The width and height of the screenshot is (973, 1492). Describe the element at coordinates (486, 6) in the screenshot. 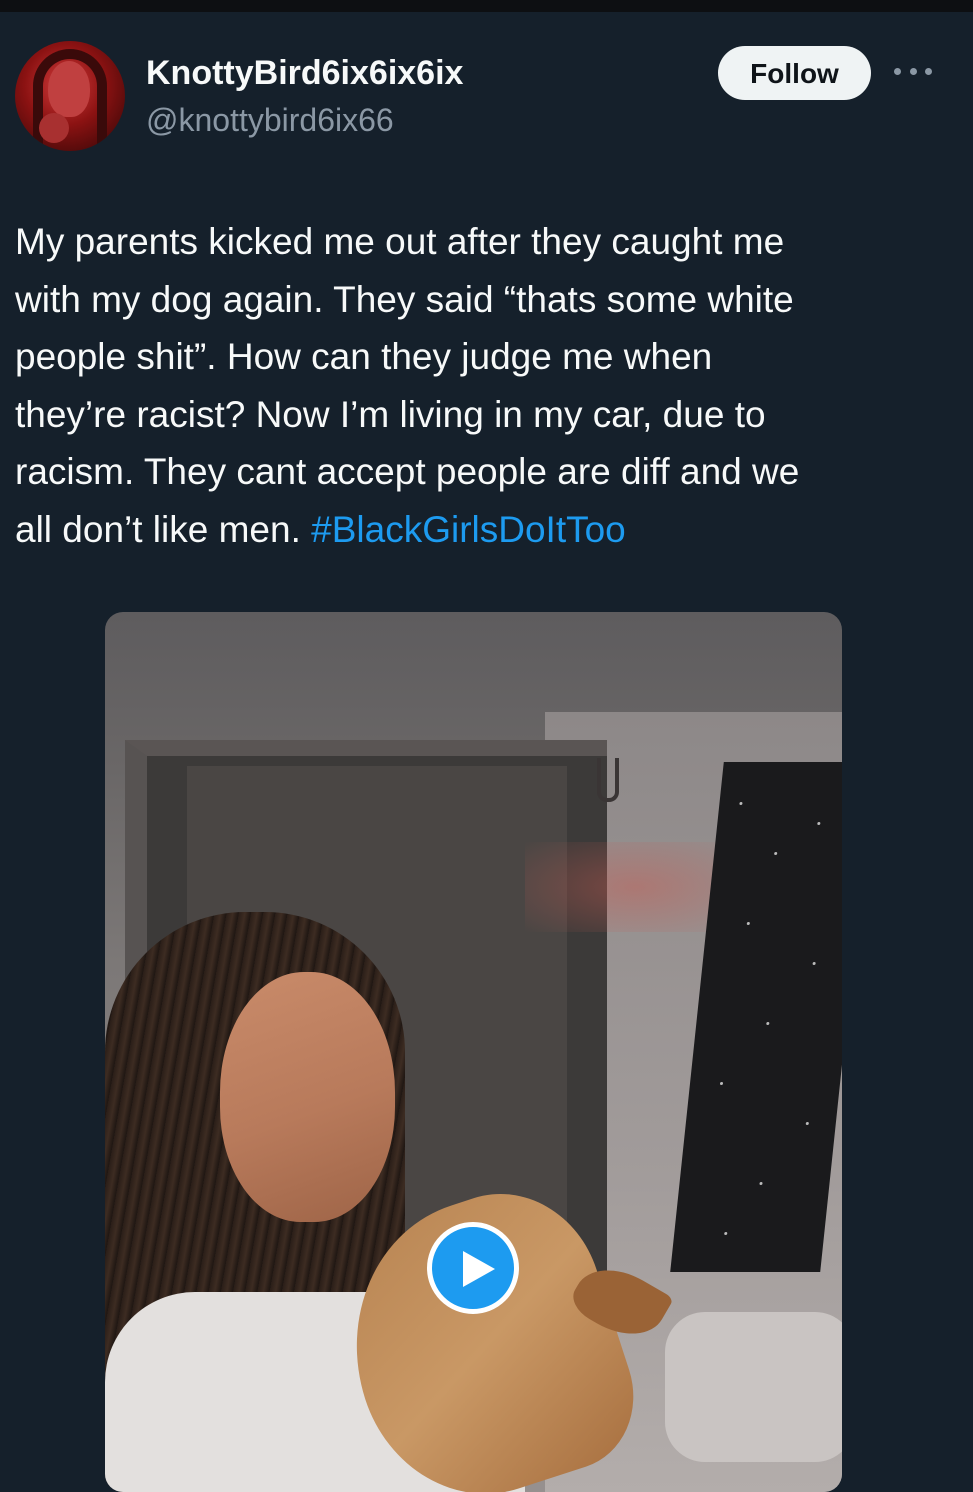

I see `window-top-edge` at that location.